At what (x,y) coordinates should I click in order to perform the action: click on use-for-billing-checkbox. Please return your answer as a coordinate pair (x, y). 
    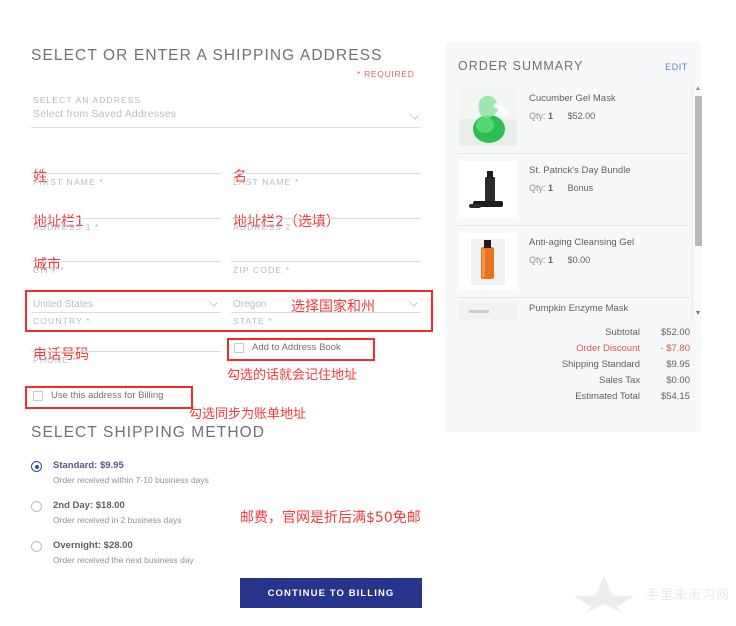
    Looking at the image, I should click on (38, 396).